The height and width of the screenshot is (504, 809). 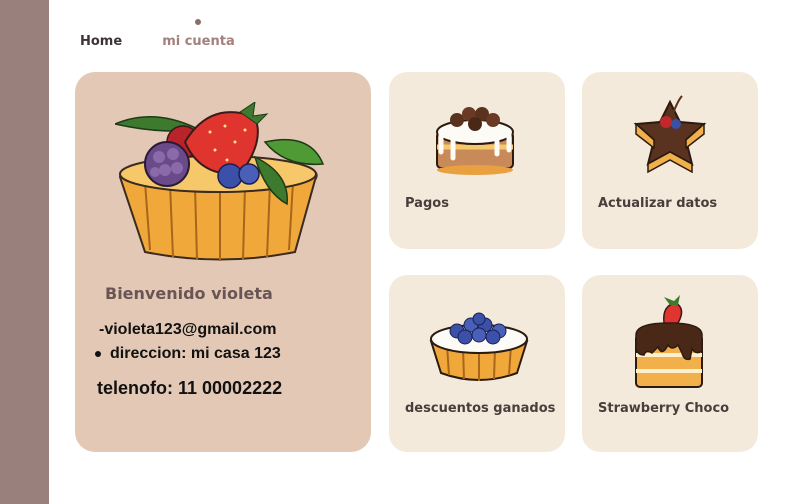 I want to click on tile-label-strawberry-choco: Strawberry Choco, so click(x=664, y=408).